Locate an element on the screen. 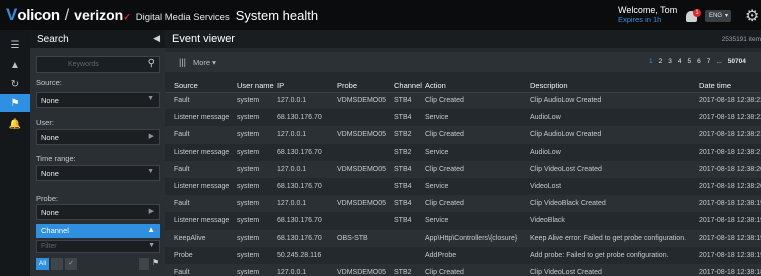 The image size is (761, 276). column-header: Date time is located at coordinates (730, 86).